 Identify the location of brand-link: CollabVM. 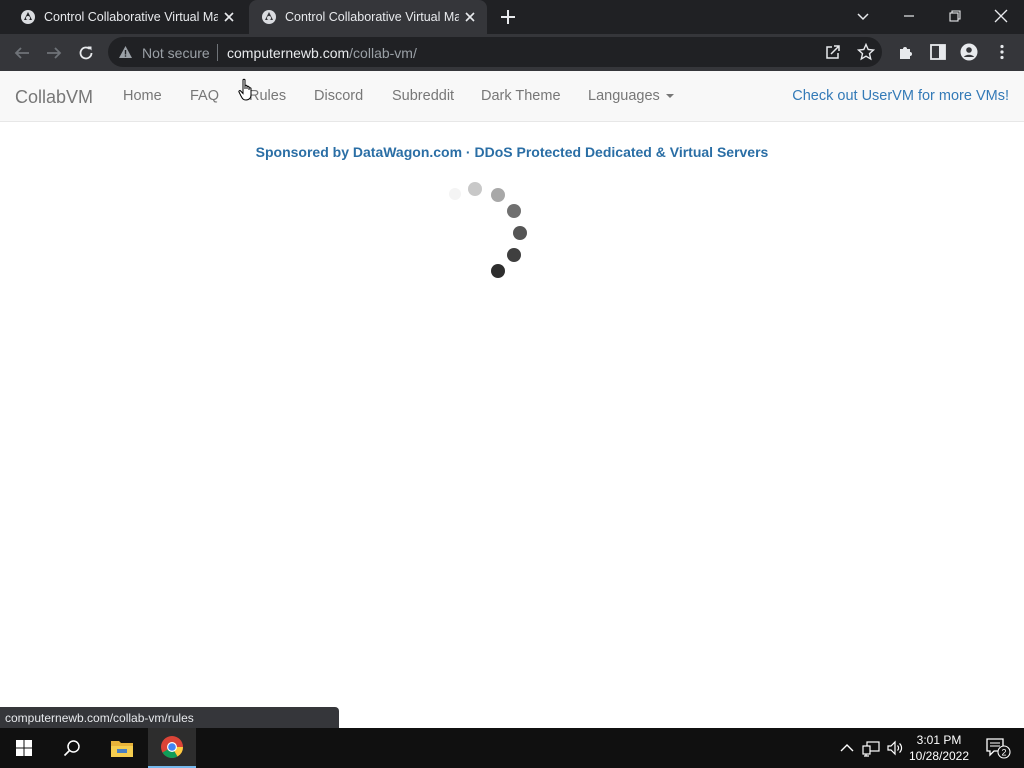
(54, 97).